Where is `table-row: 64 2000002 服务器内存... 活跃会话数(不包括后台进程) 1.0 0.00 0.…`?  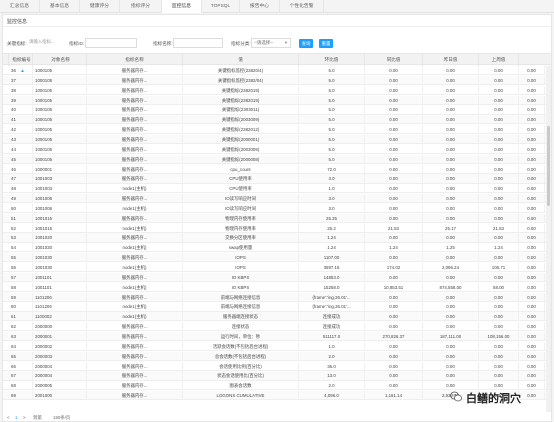 table-row: 64 2000002 服务器内存... 活跃会话数(不包括后台进程) 1.0 0.00 0.… is located at coordinates (277, 346).